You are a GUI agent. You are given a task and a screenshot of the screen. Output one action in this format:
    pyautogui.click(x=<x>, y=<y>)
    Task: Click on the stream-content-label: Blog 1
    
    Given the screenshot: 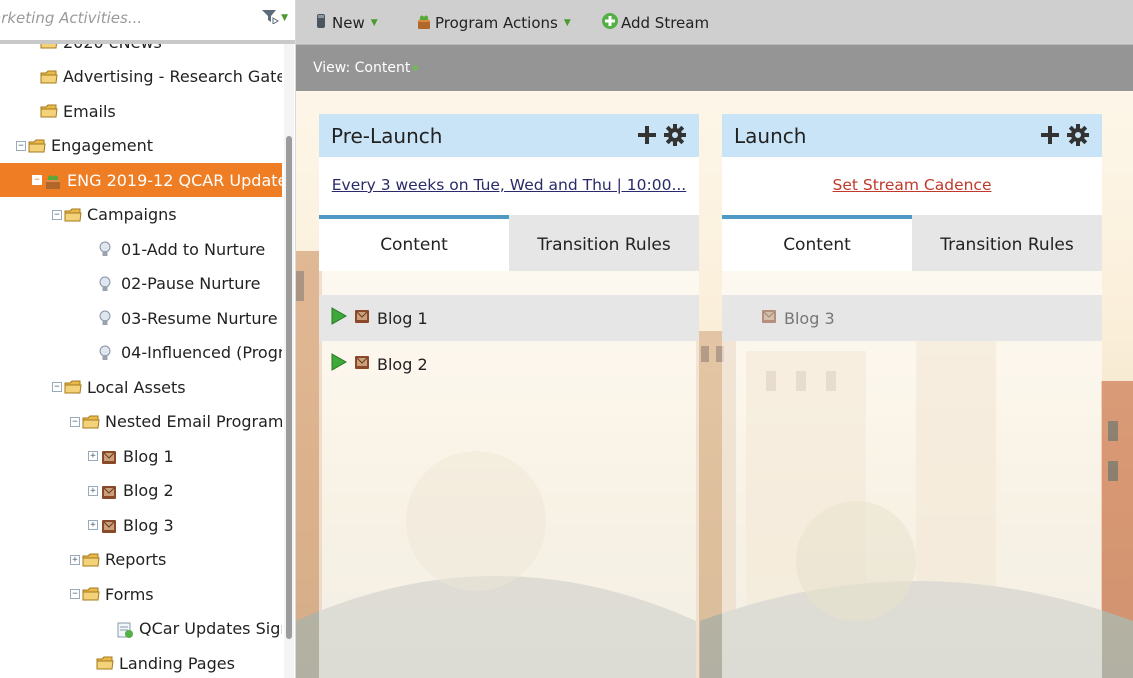 What is the action you would take?
    pyautogui.click(x=402, y=318)
    